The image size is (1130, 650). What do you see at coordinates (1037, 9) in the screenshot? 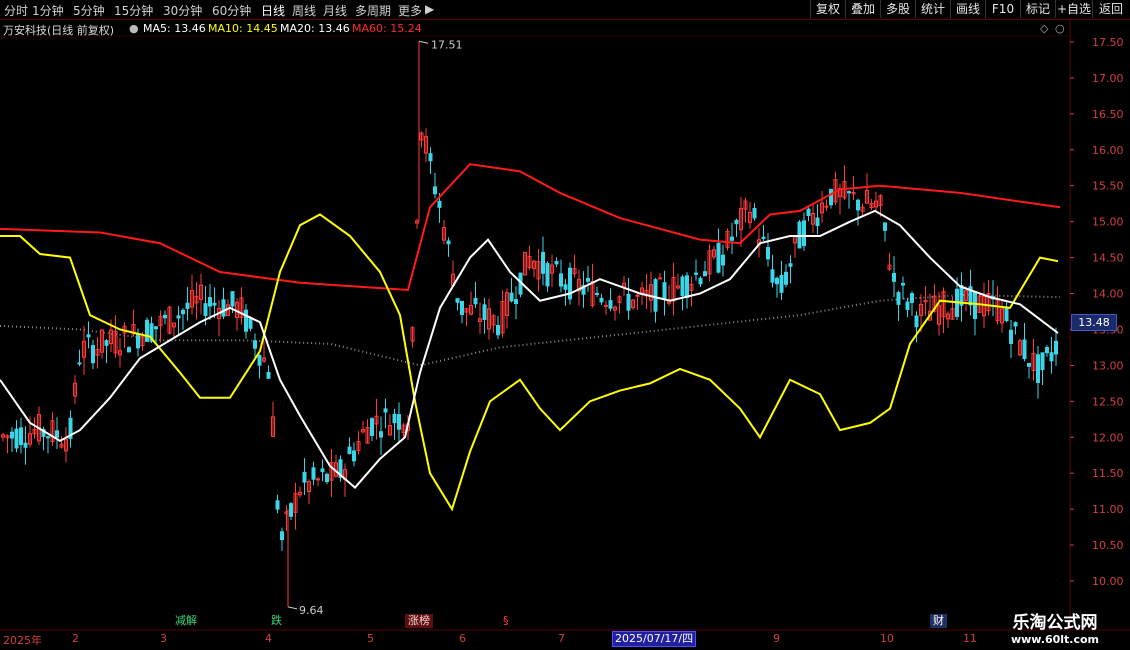
I see `mark-button: 标记` at bounding box center [1037, 9].